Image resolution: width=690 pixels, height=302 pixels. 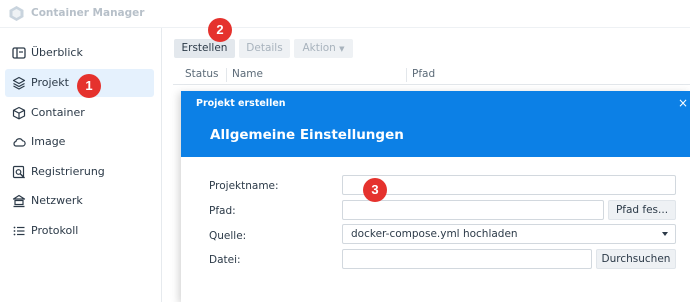 I want to click on sidebar-item-image: Image, so click(x=79, y=142).